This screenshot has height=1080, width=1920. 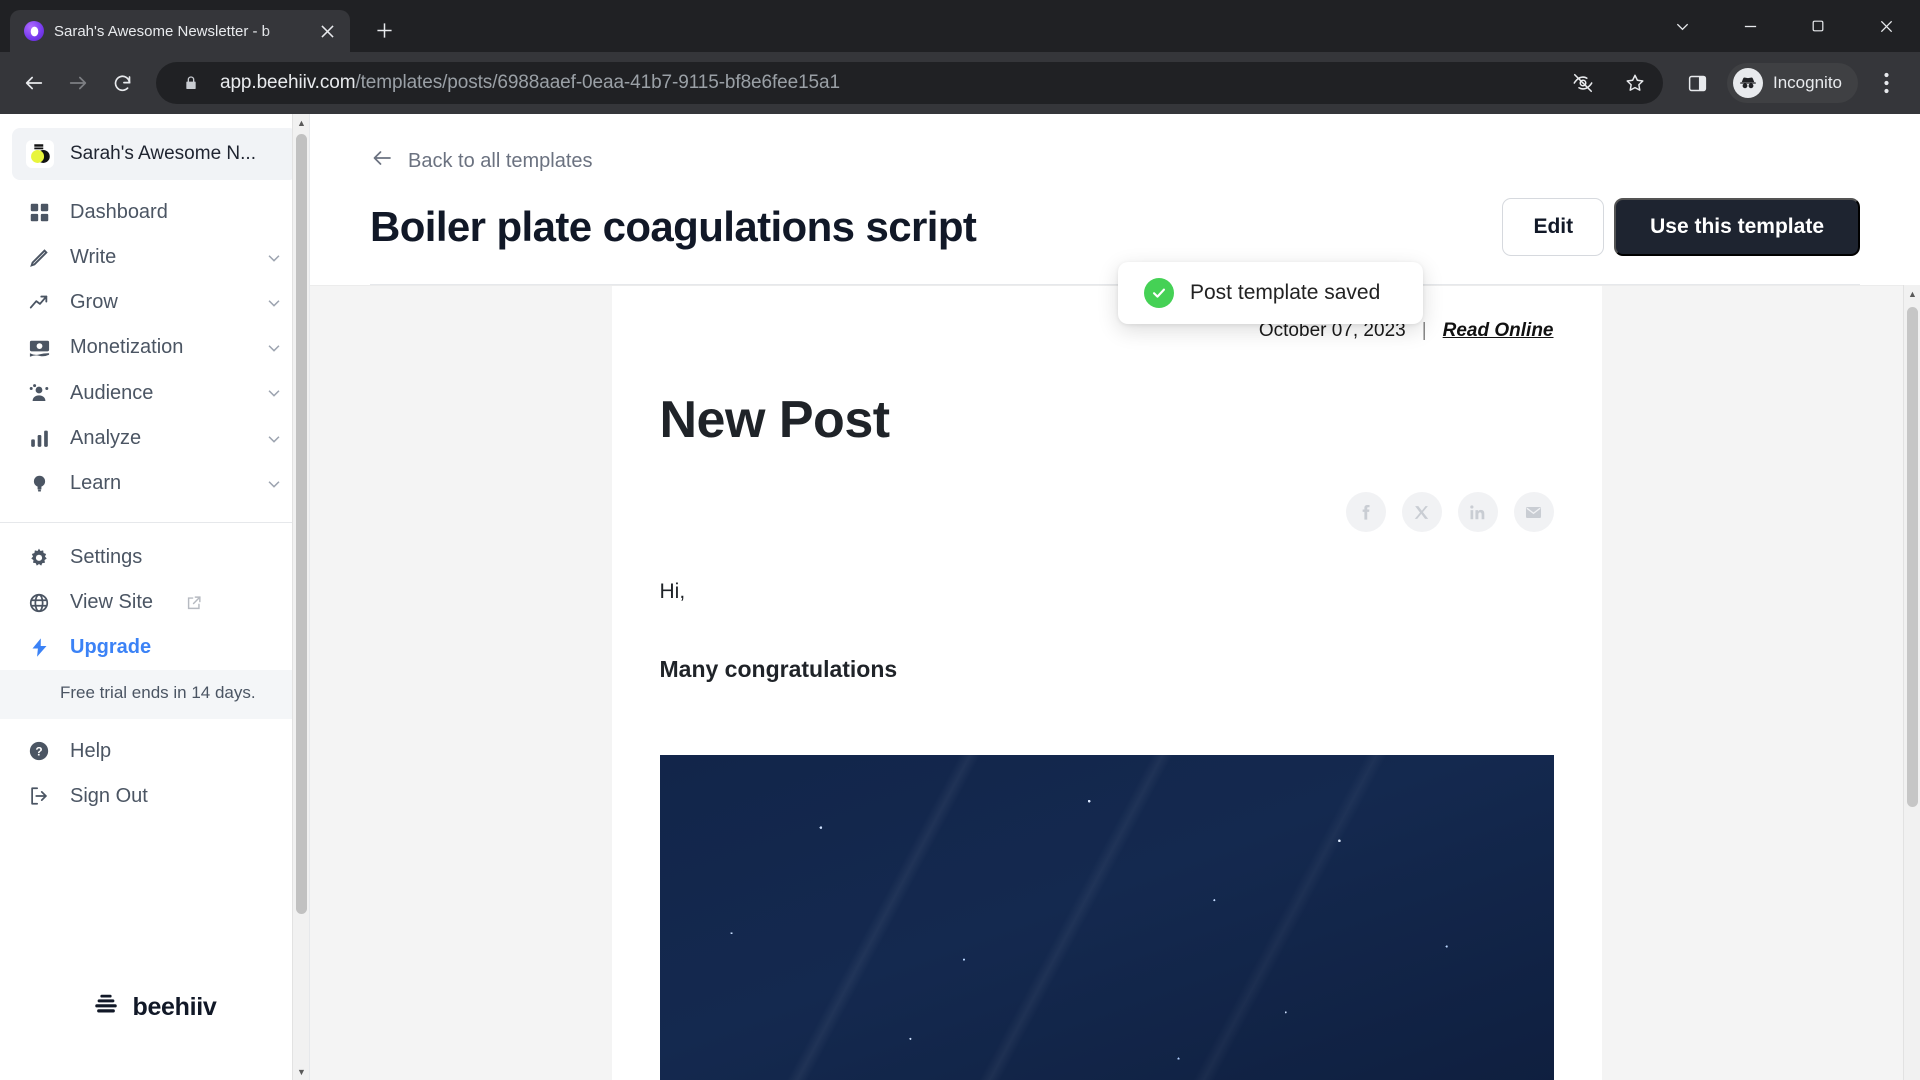 I want to click on sidebar-item-sign-out: Sign Out, so click(x=154, y=796).